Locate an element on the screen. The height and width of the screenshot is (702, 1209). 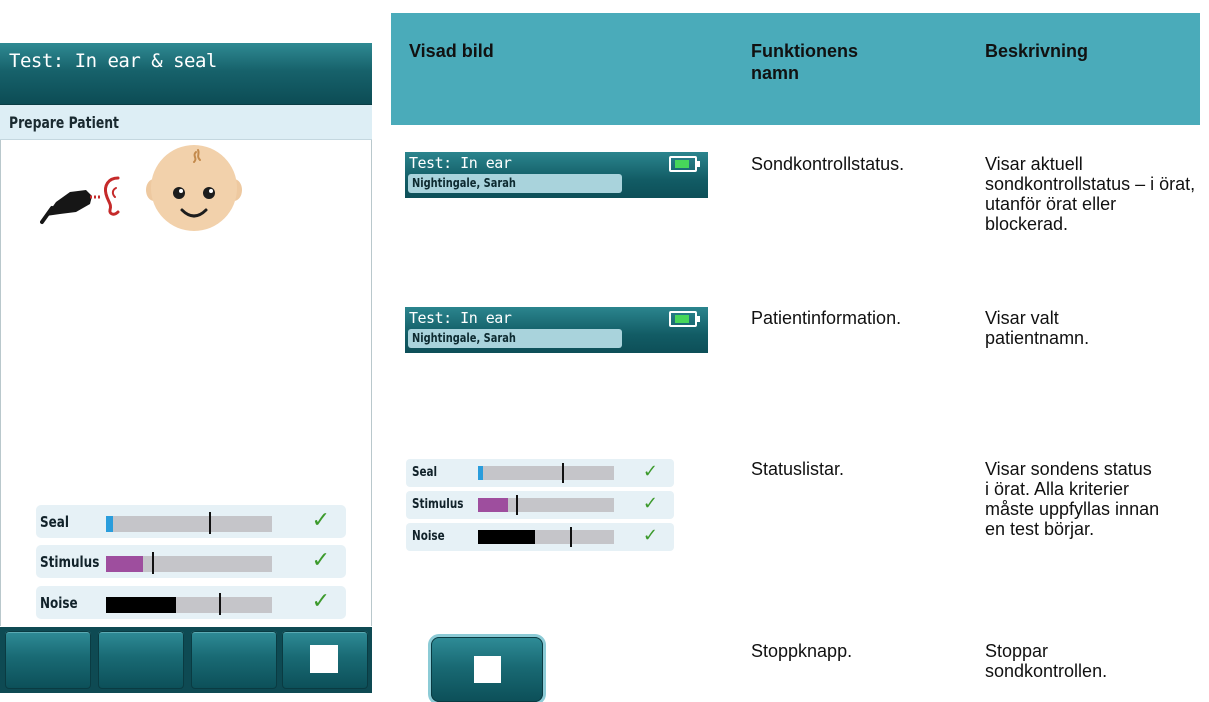
row4-function-name: Stoppknapp. is located at coordinates (802, 651).